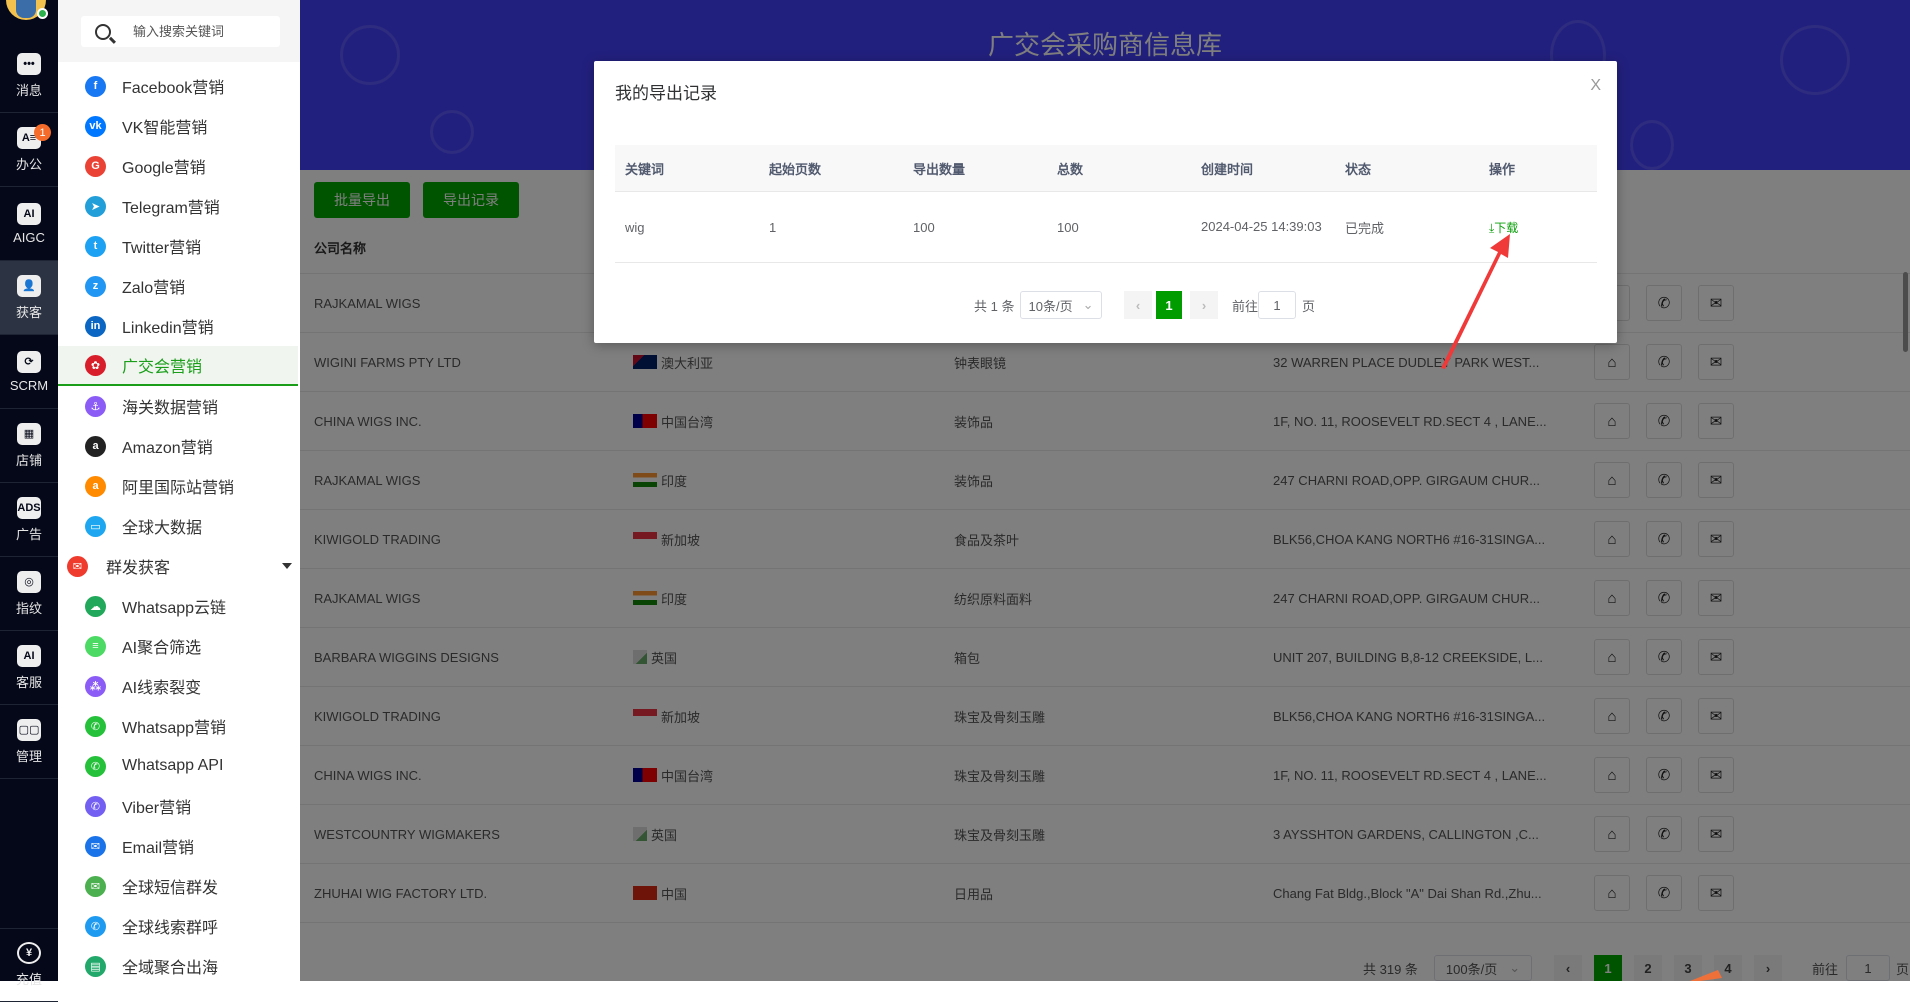 The height and width of the screenshot is (1002, 1910). What do you see at coordinates (1502, 169) in the screenshot?
I see `dialog-col-header: 操作` at bounding box center [1502, 169].